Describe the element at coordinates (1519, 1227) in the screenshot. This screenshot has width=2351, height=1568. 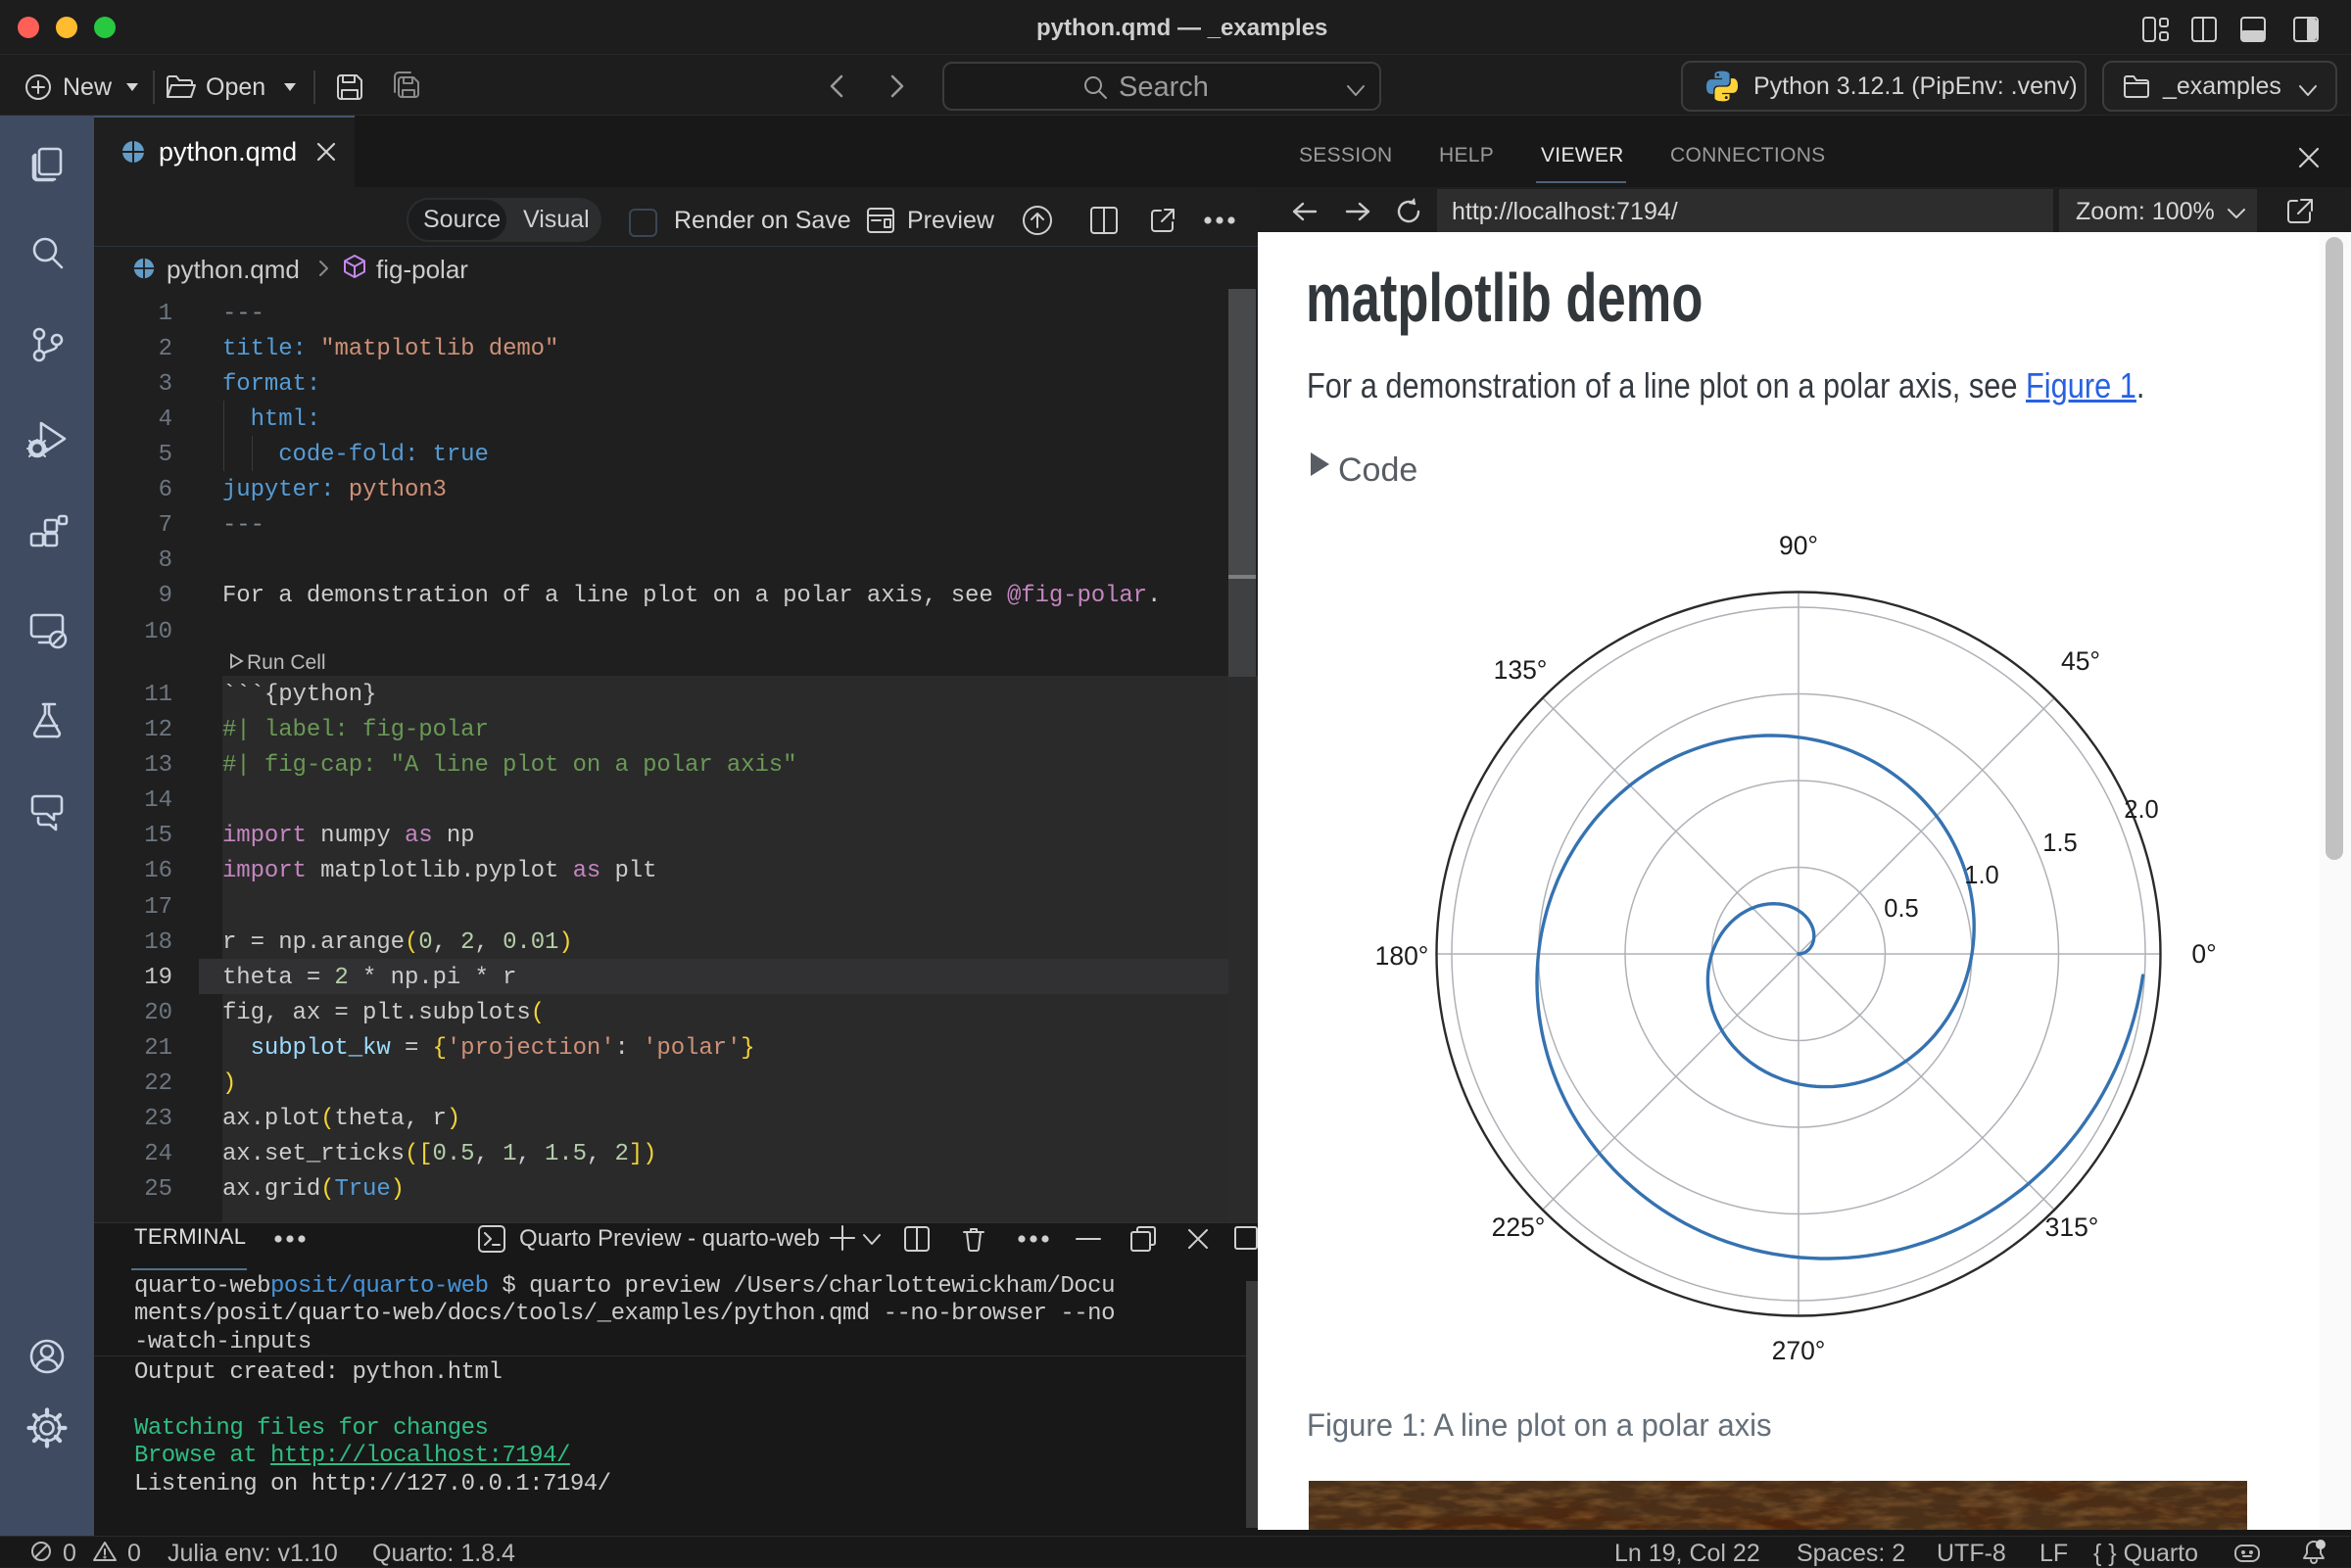
I see `svg-text: 225°` at that location.